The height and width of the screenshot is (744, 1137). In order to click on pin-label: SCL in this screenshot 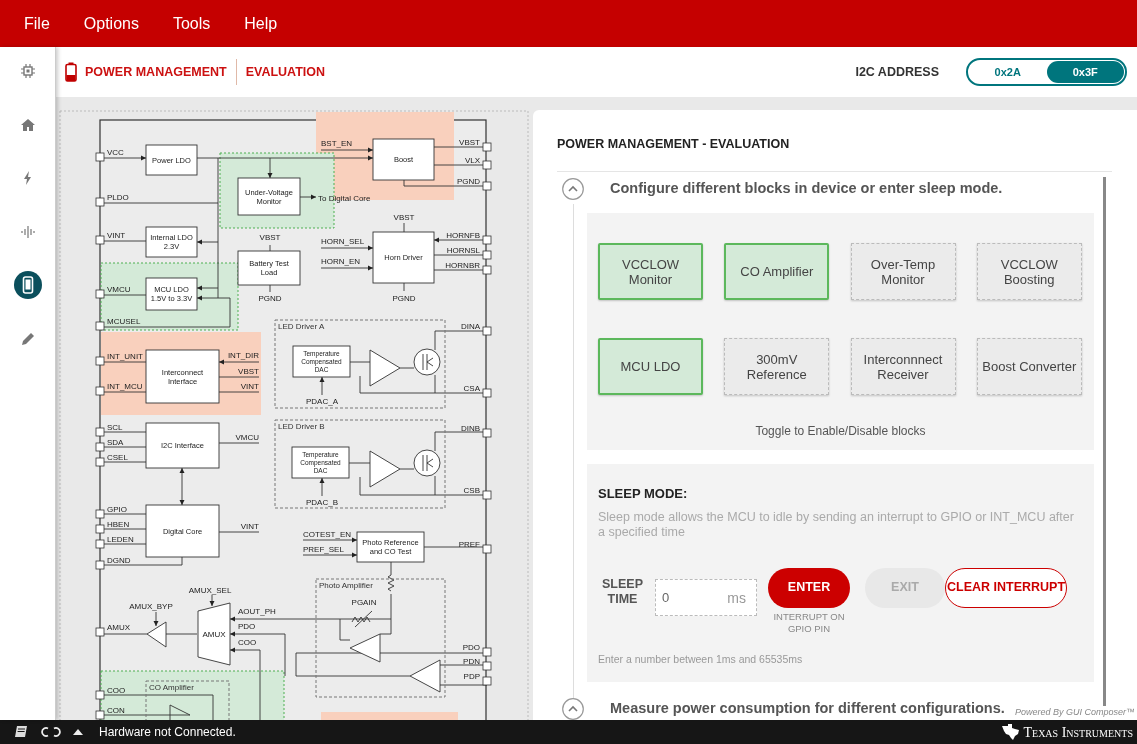, I will do `click(115, 427)`.